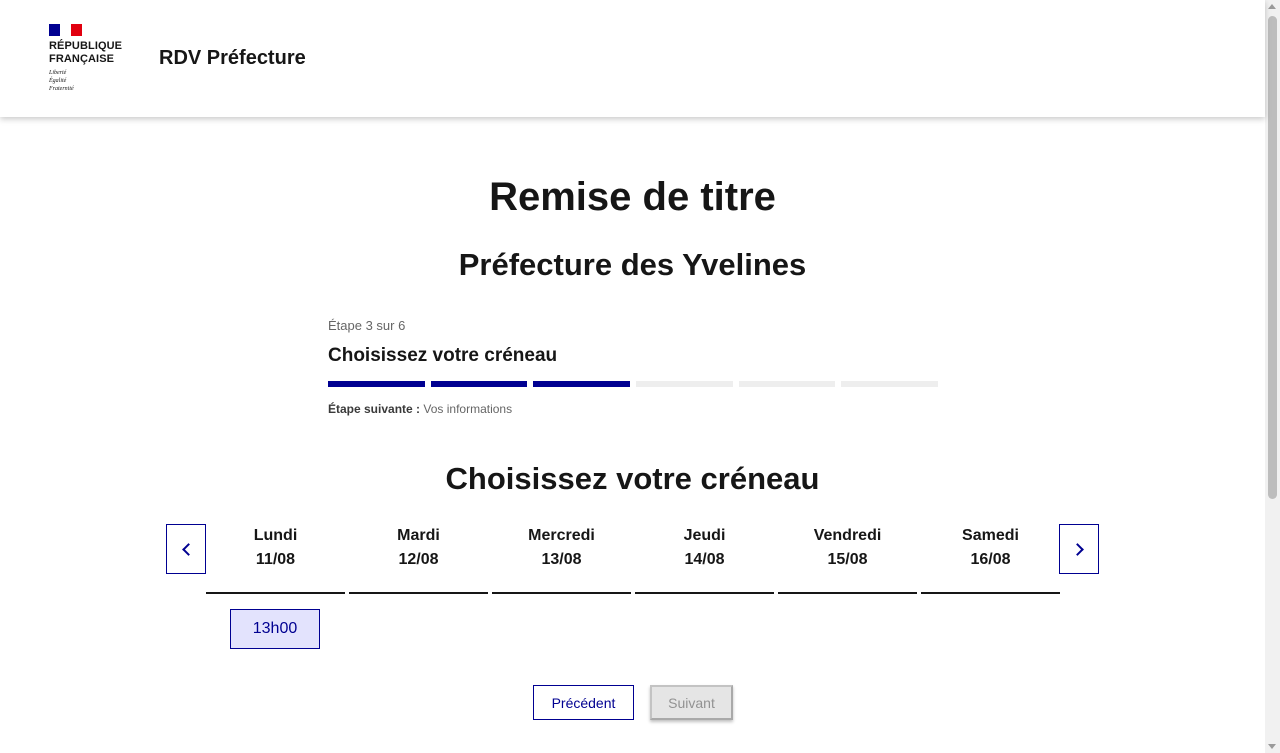 The height and width of the screenshot is (753, 1280). I want to click on stepper-next-step: Étape suivante : Vos informations, so click(633, 409).